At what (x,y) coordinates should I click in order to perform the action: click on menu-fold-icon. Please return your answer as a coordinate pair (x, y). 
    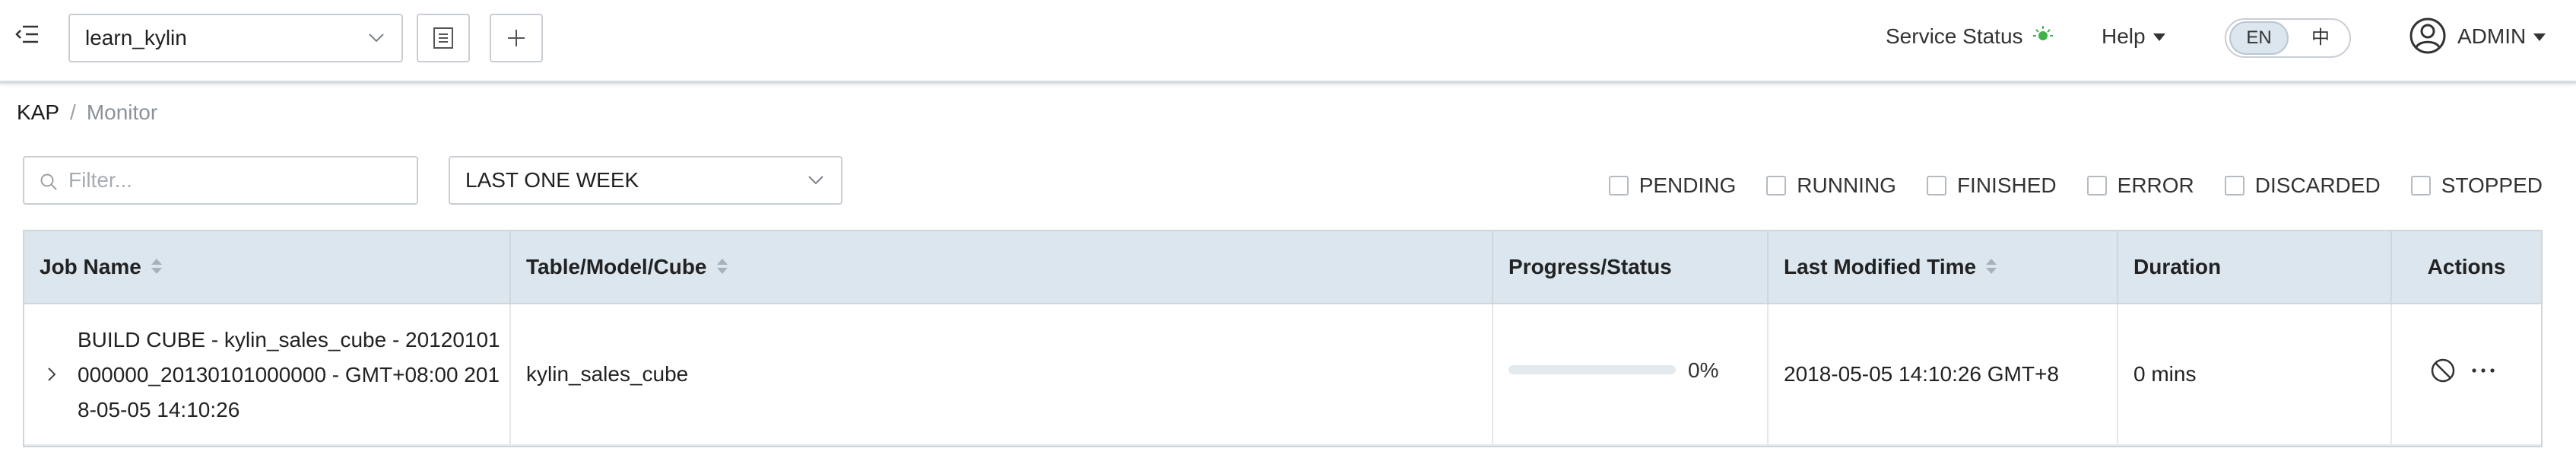
    Looking at the image, I should click on (28, 34).